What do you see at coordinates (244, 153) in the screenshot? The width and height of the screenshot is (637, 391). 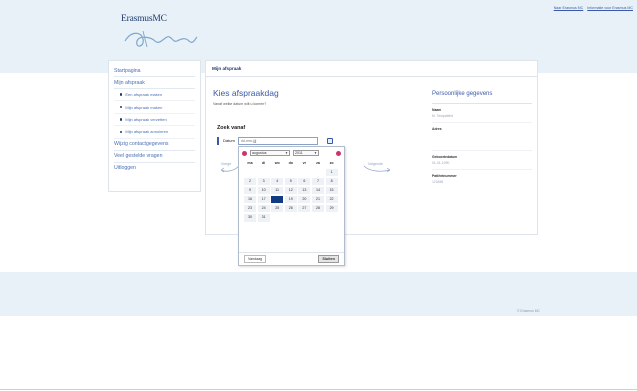 I see `prev-month-icon` at bounding box center [244, 153].